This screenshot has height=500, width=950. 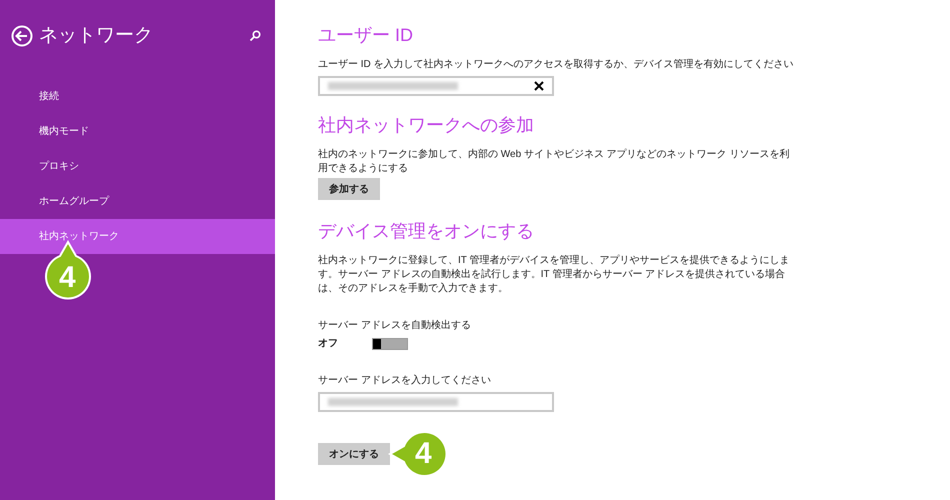 What do you see at coordinates (366, 35) in the screenshot?
I see `section-heading: ユーザー ID` at bounding box center [366, 35].